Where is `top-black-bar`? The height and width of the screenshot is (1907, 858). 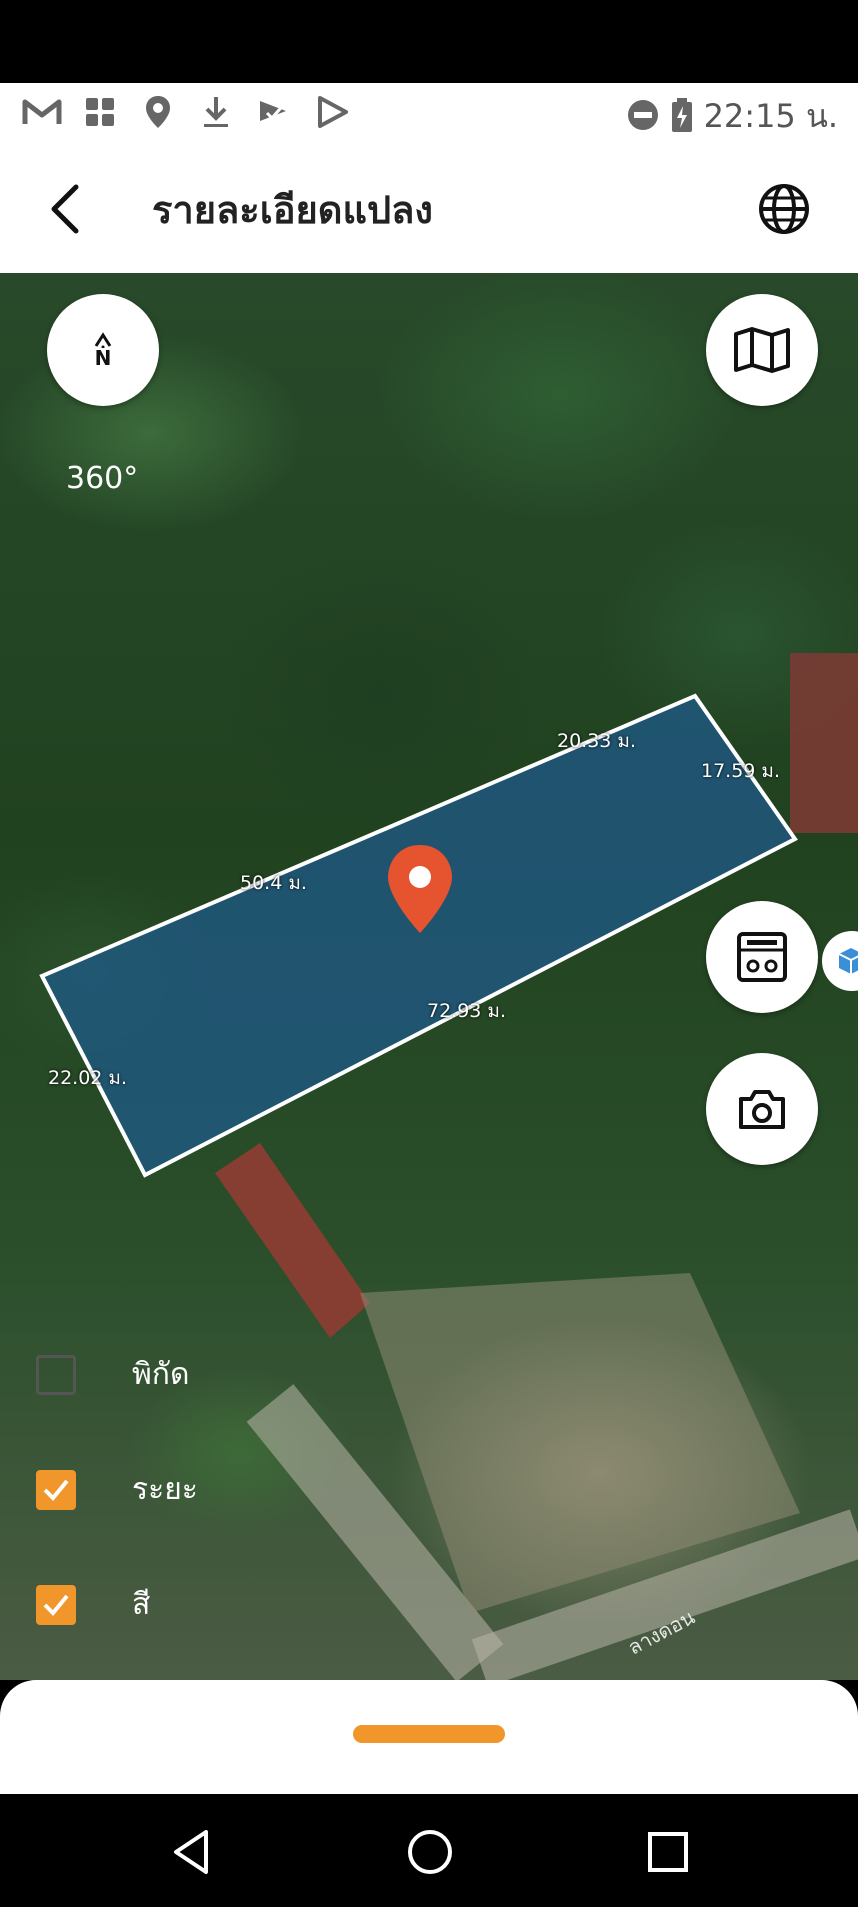 top-black-bar is located at coordinates (429, 41).